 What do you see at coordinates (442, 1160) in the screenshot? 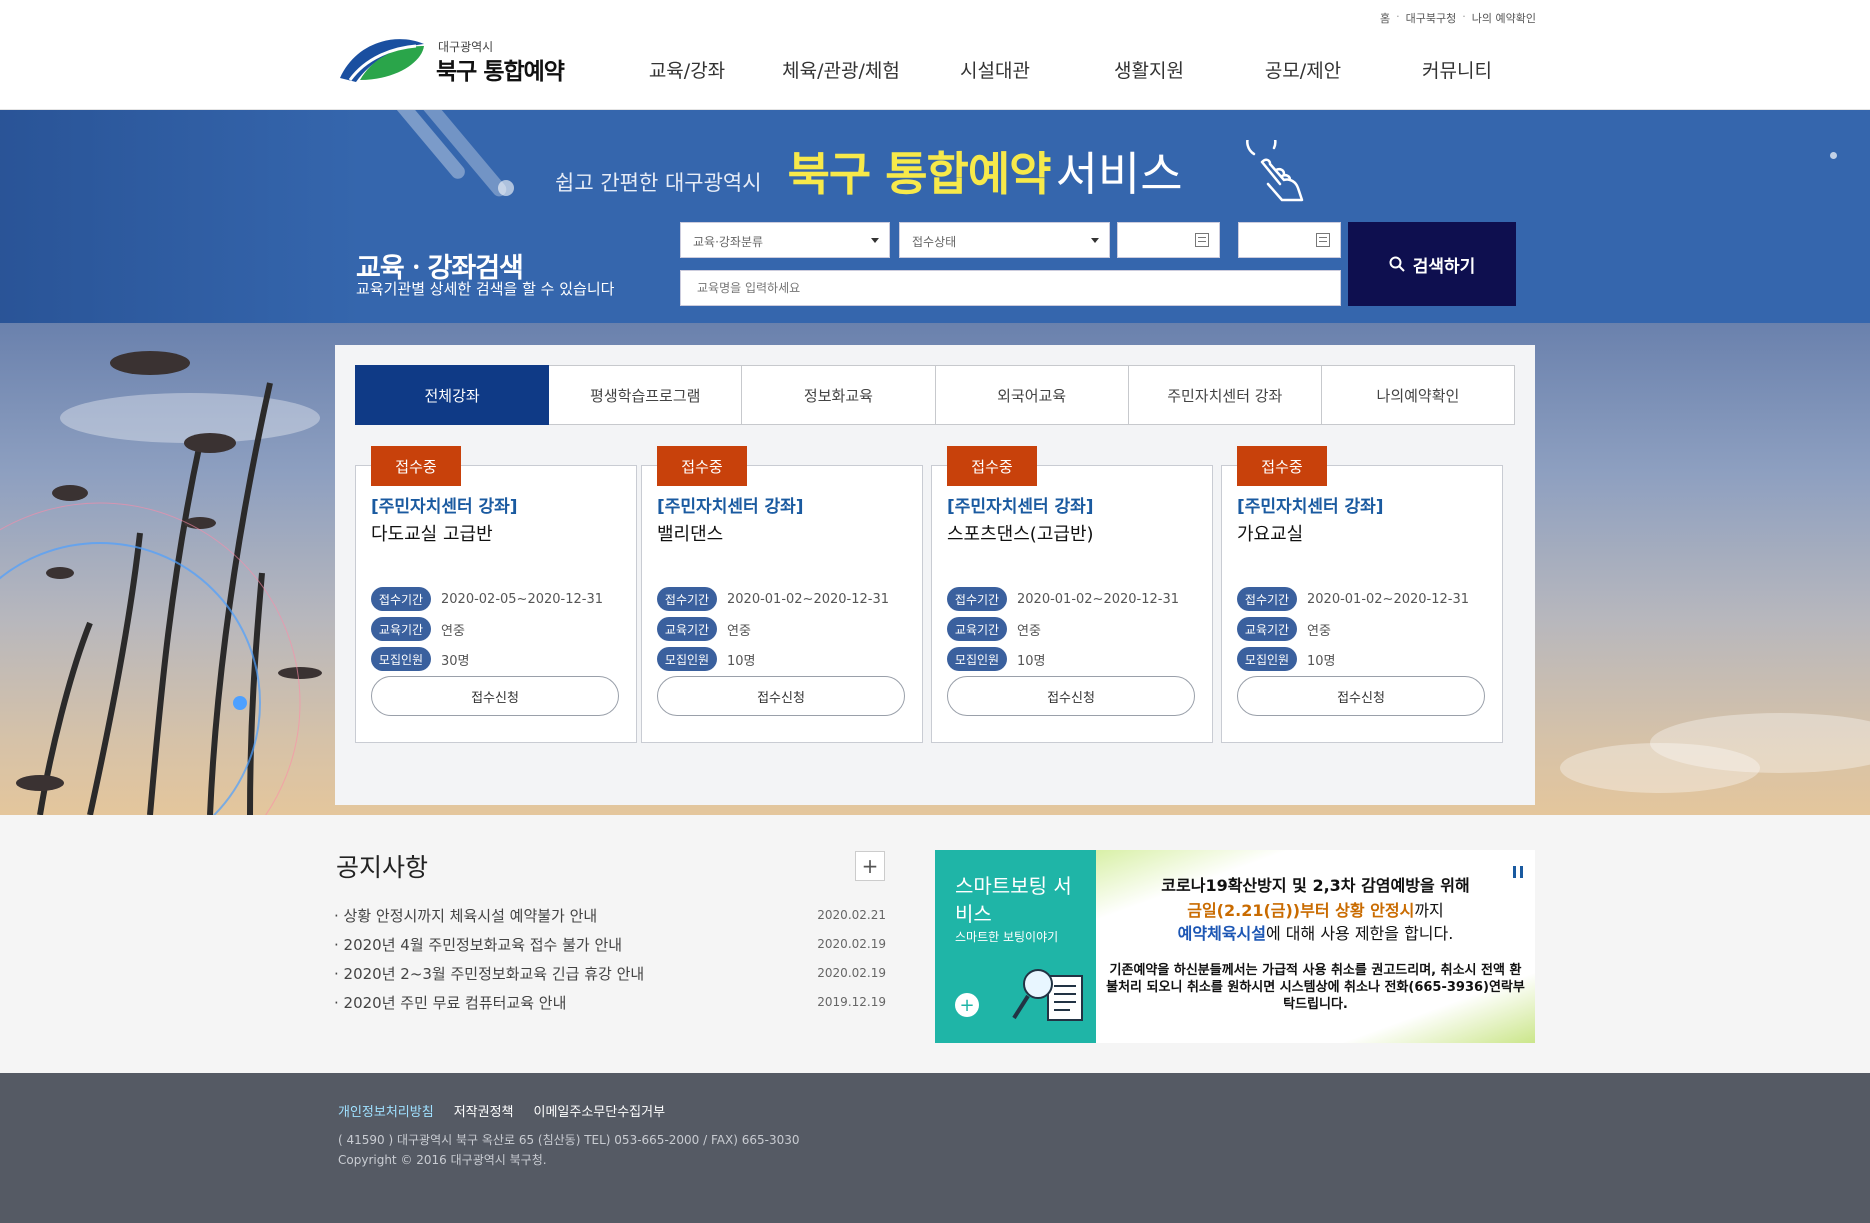
I see `footer-copyright: Copyright © 2016 대구광역시 북구청.` at bounding box center [442, 1160].